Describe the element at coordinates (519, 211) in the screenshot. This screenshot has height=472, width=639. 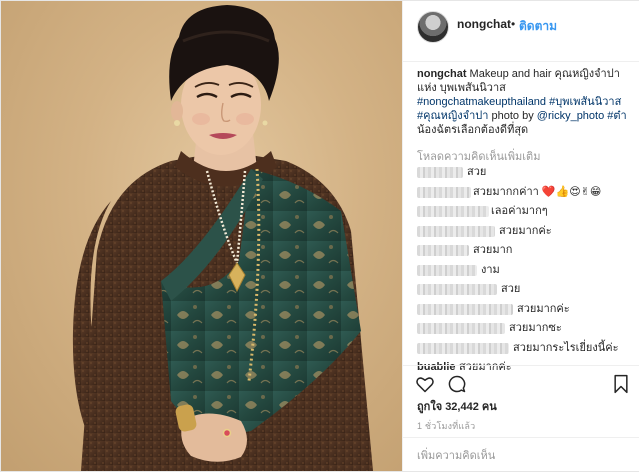
I see `comment-text: เลอค่ามากๆ` at that location.